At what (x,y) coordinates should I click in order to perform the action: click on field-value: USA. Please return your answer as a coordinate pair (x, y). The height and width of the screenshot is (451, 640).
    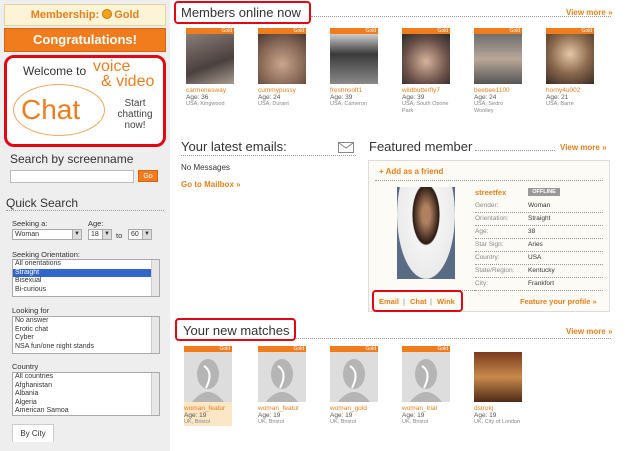
    Looking at the image, I should click on (535, 257).